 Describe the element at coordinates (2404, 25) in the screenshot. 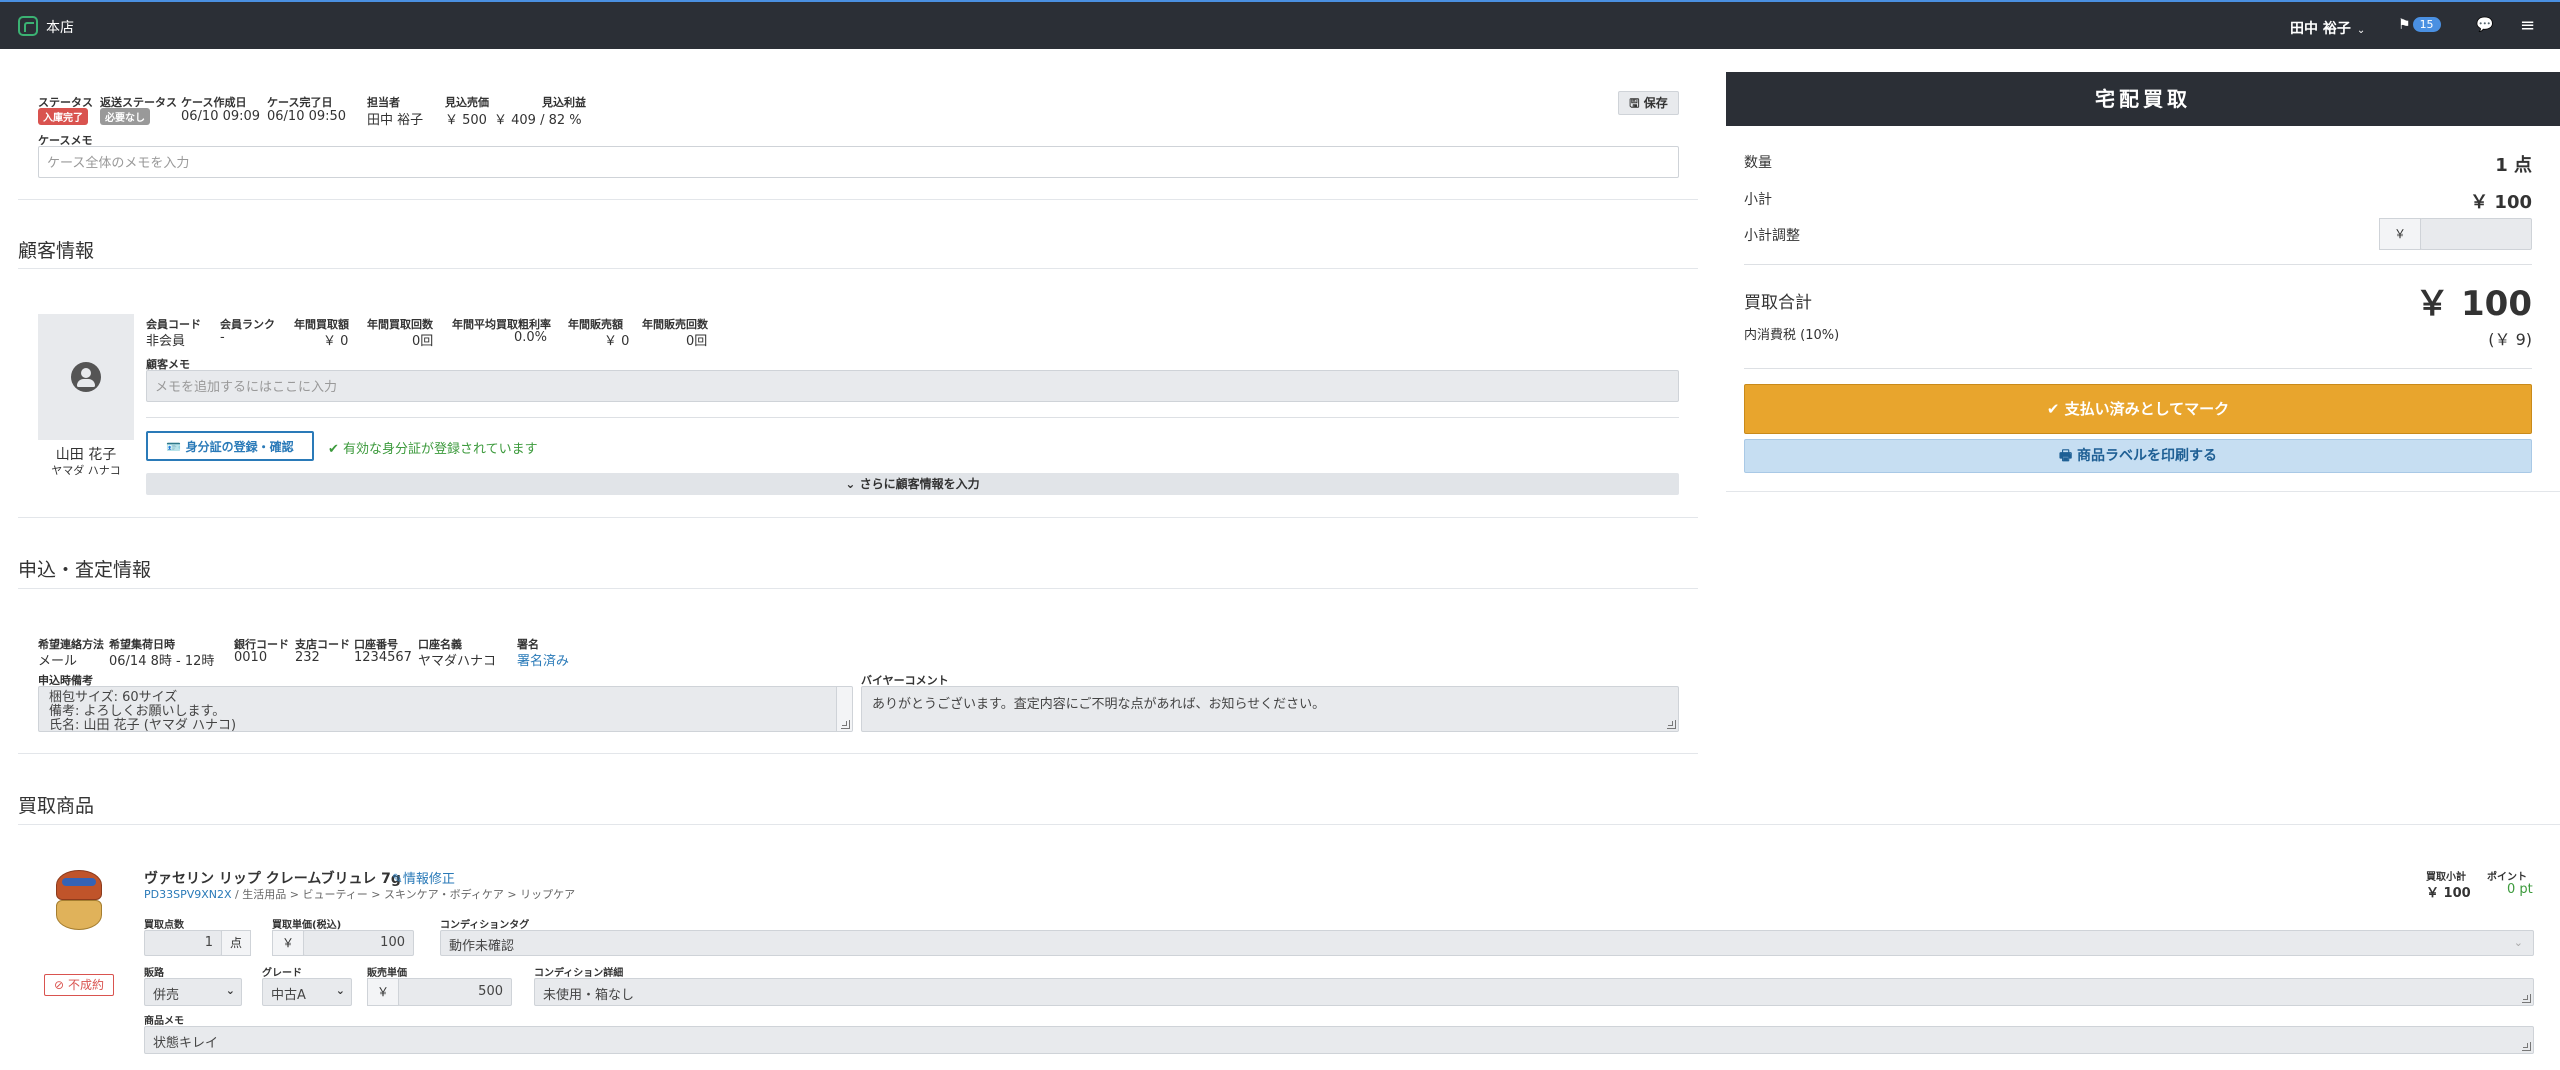

I see `flag-icon: ⚑` at that location.